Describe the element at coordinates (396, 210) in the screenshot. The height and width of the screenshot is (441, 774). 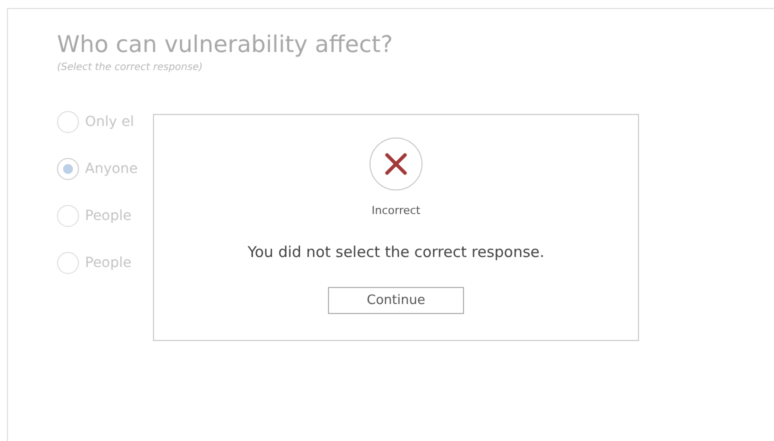
I see `status-label: Incorrect` at that location.